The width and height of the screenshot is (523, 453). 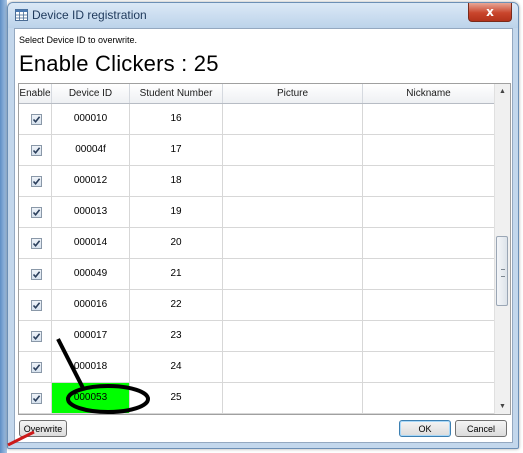 I want to click on table-row: 000010 16, so click(x=256, y=119).